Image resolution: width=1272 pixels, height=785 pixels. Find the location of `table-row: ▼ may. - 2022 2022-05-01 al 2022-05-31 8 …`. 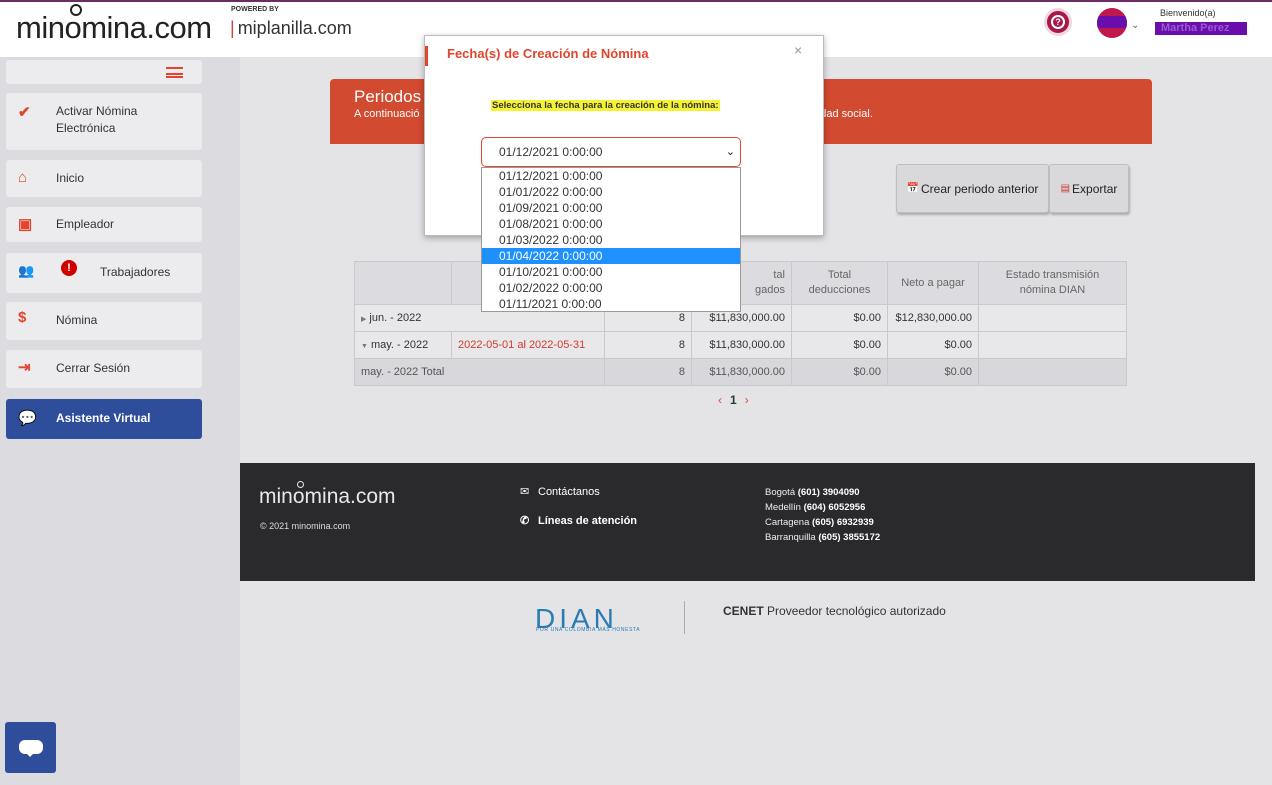

table-row: ▼ may. - 2022 2022-05-01 al 2022-05-31 8 … is located at coordinates (740, 345).